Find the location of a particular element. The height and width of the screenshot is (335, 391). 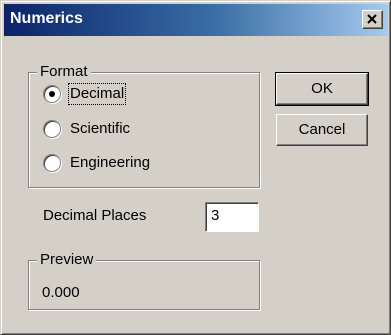

close-icon is located at coordinates (372, 19).